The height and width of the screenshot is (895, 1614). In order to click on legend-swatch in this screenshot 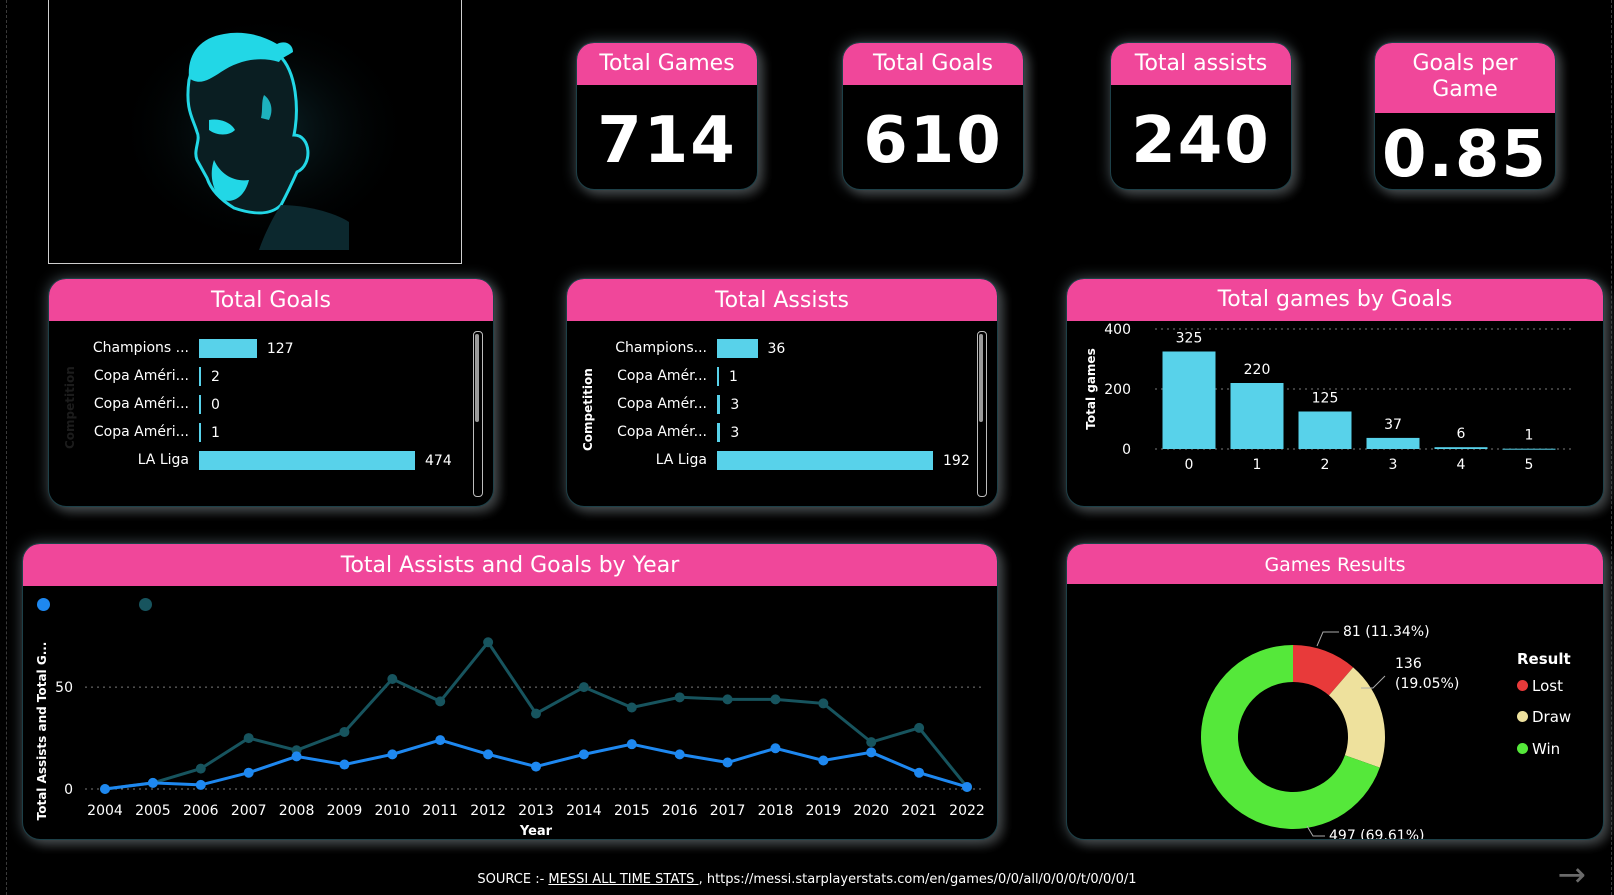, I will do `click(1522, 716)`.